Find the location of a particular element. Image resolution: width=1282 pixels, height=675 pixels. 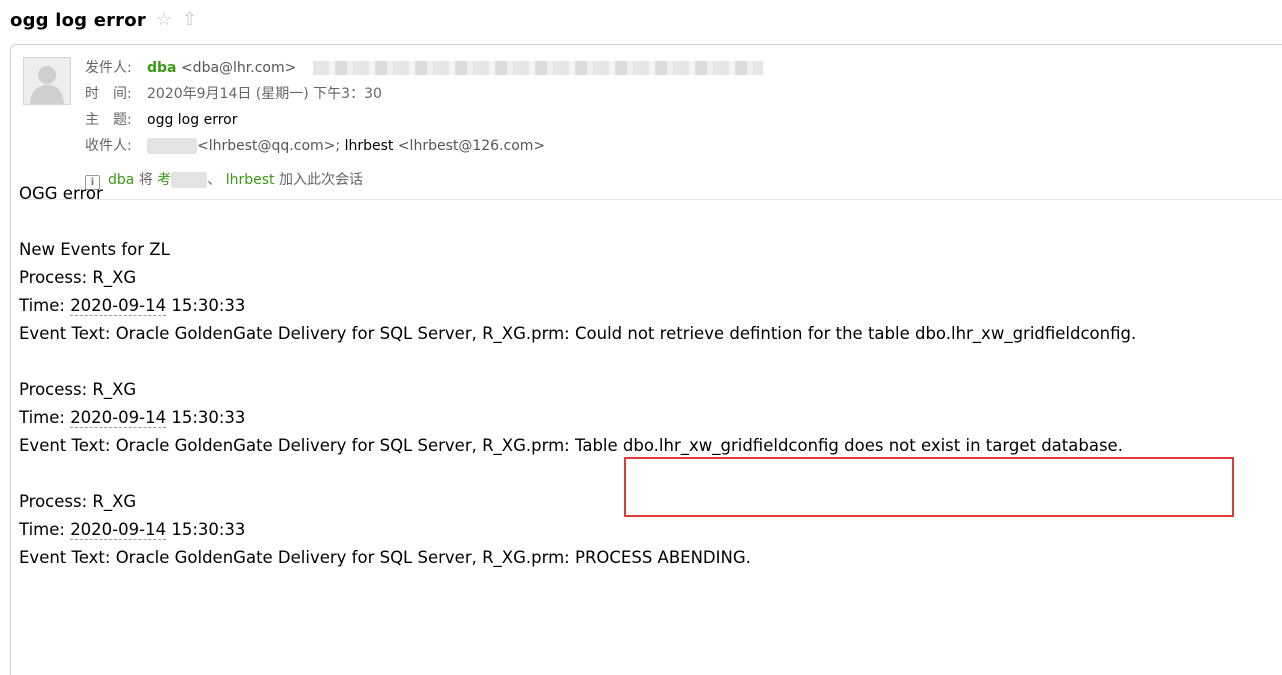

subject-value: ogg log error is located at coordinates (192, 120).